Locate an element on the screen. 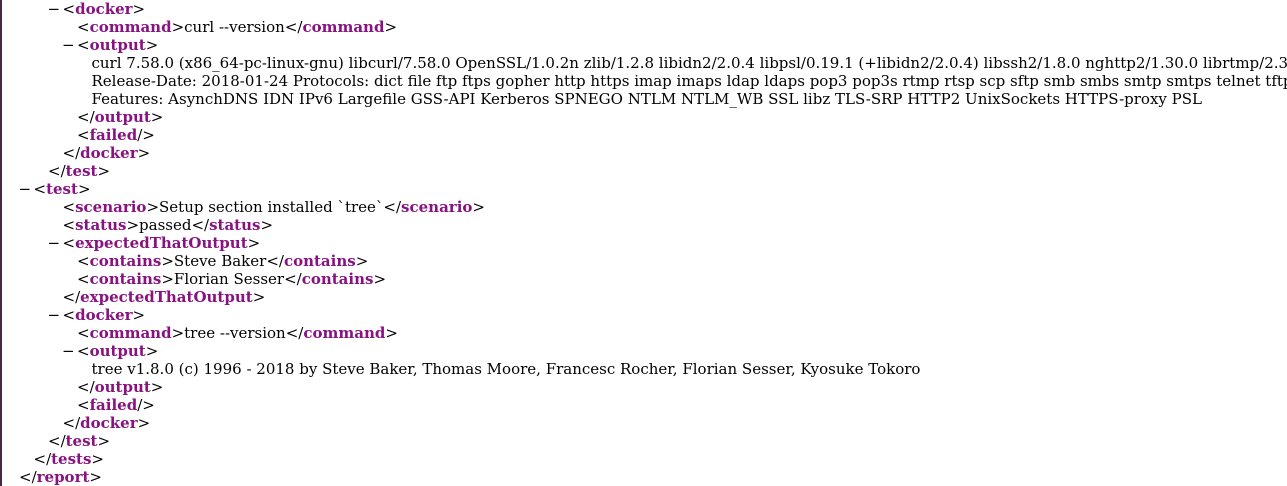 The width and height of the screenshot is (1287, 486). close-tag-name: scenario is located at coordinates (437, 207).